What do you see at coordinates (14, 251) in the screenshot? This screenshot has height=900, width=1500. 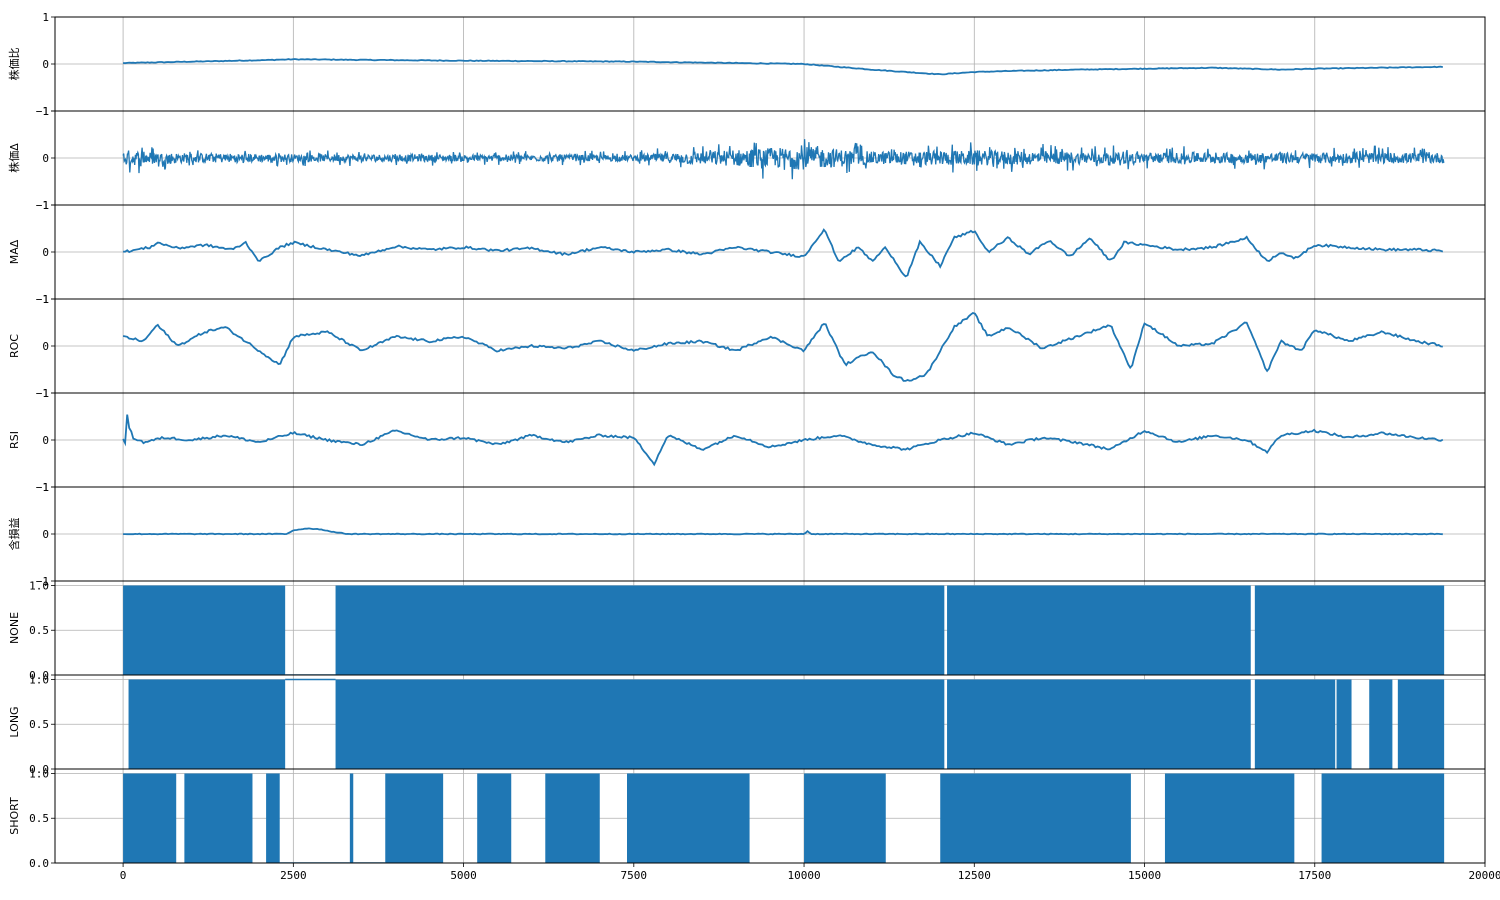 I see `y-axis-label: MAΔ` at bounding box center [14, 251].